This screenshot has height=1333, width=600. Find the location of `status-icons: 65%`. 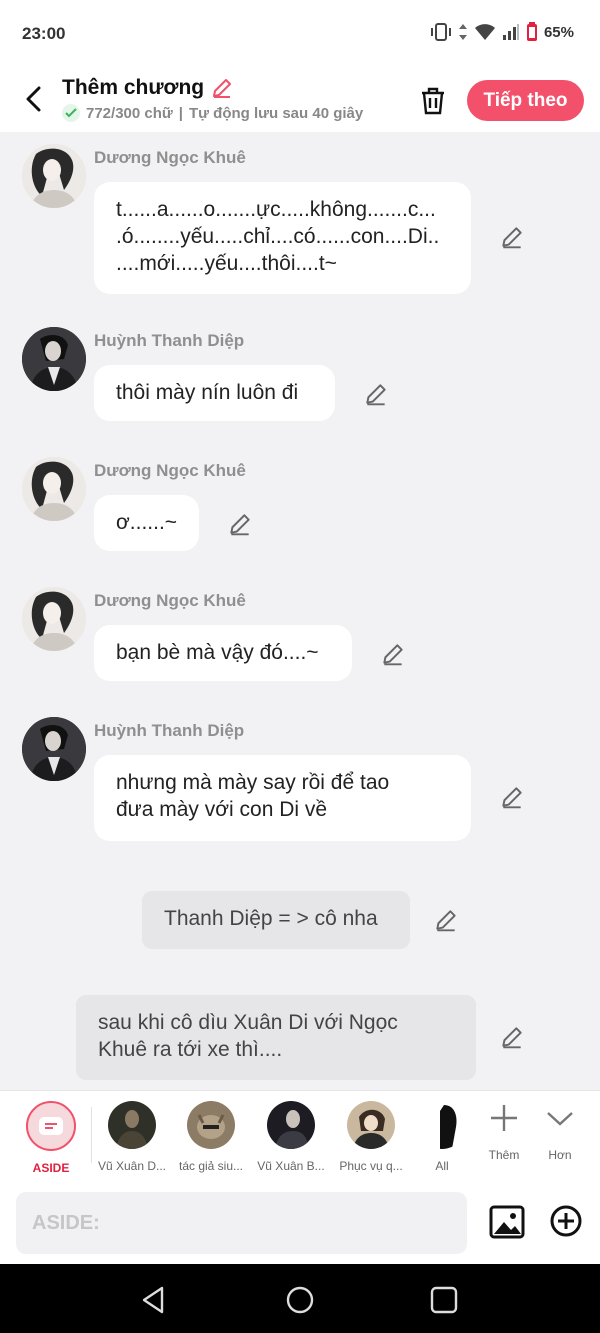

status-icons: 65% is located at coordinates (502, 32).